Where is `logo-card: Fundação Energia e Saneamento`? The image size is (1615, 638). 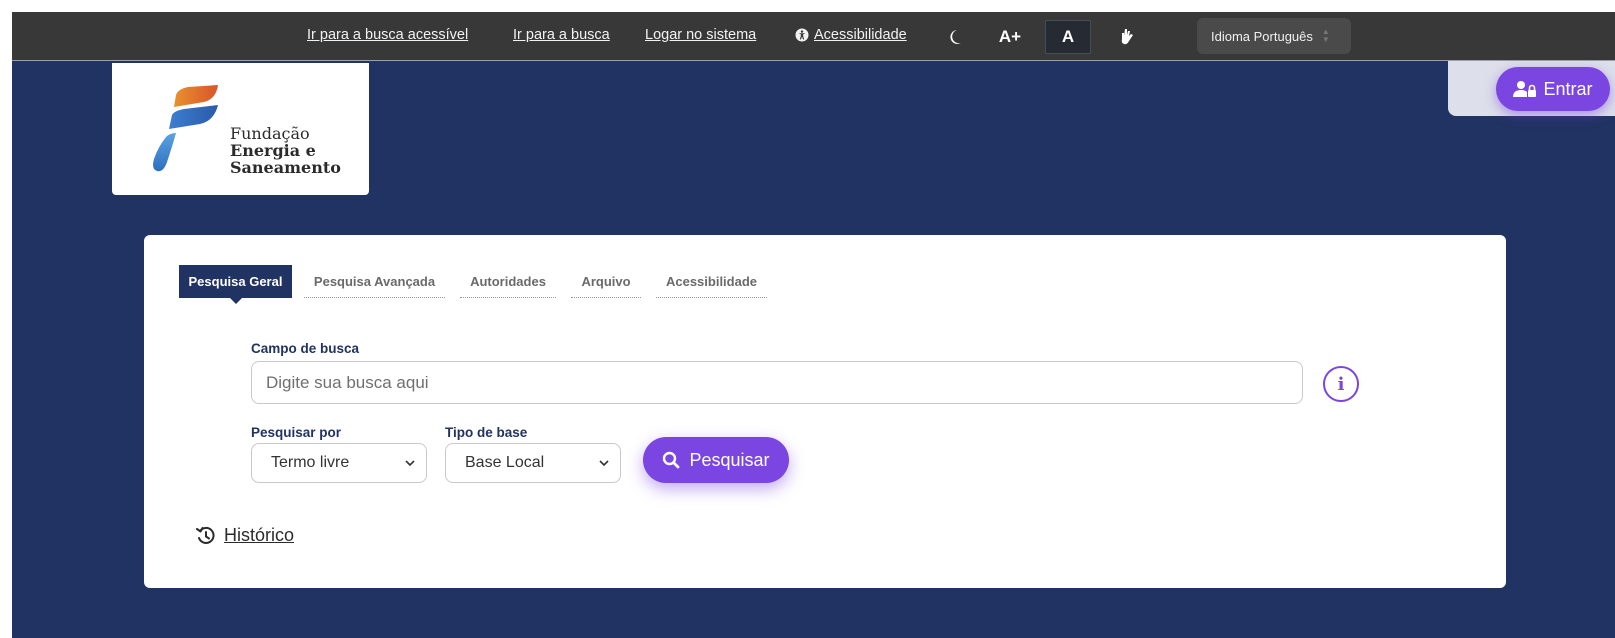
logo-card: Fundação Energia e Saneamento is located at coordinates (240, 129).